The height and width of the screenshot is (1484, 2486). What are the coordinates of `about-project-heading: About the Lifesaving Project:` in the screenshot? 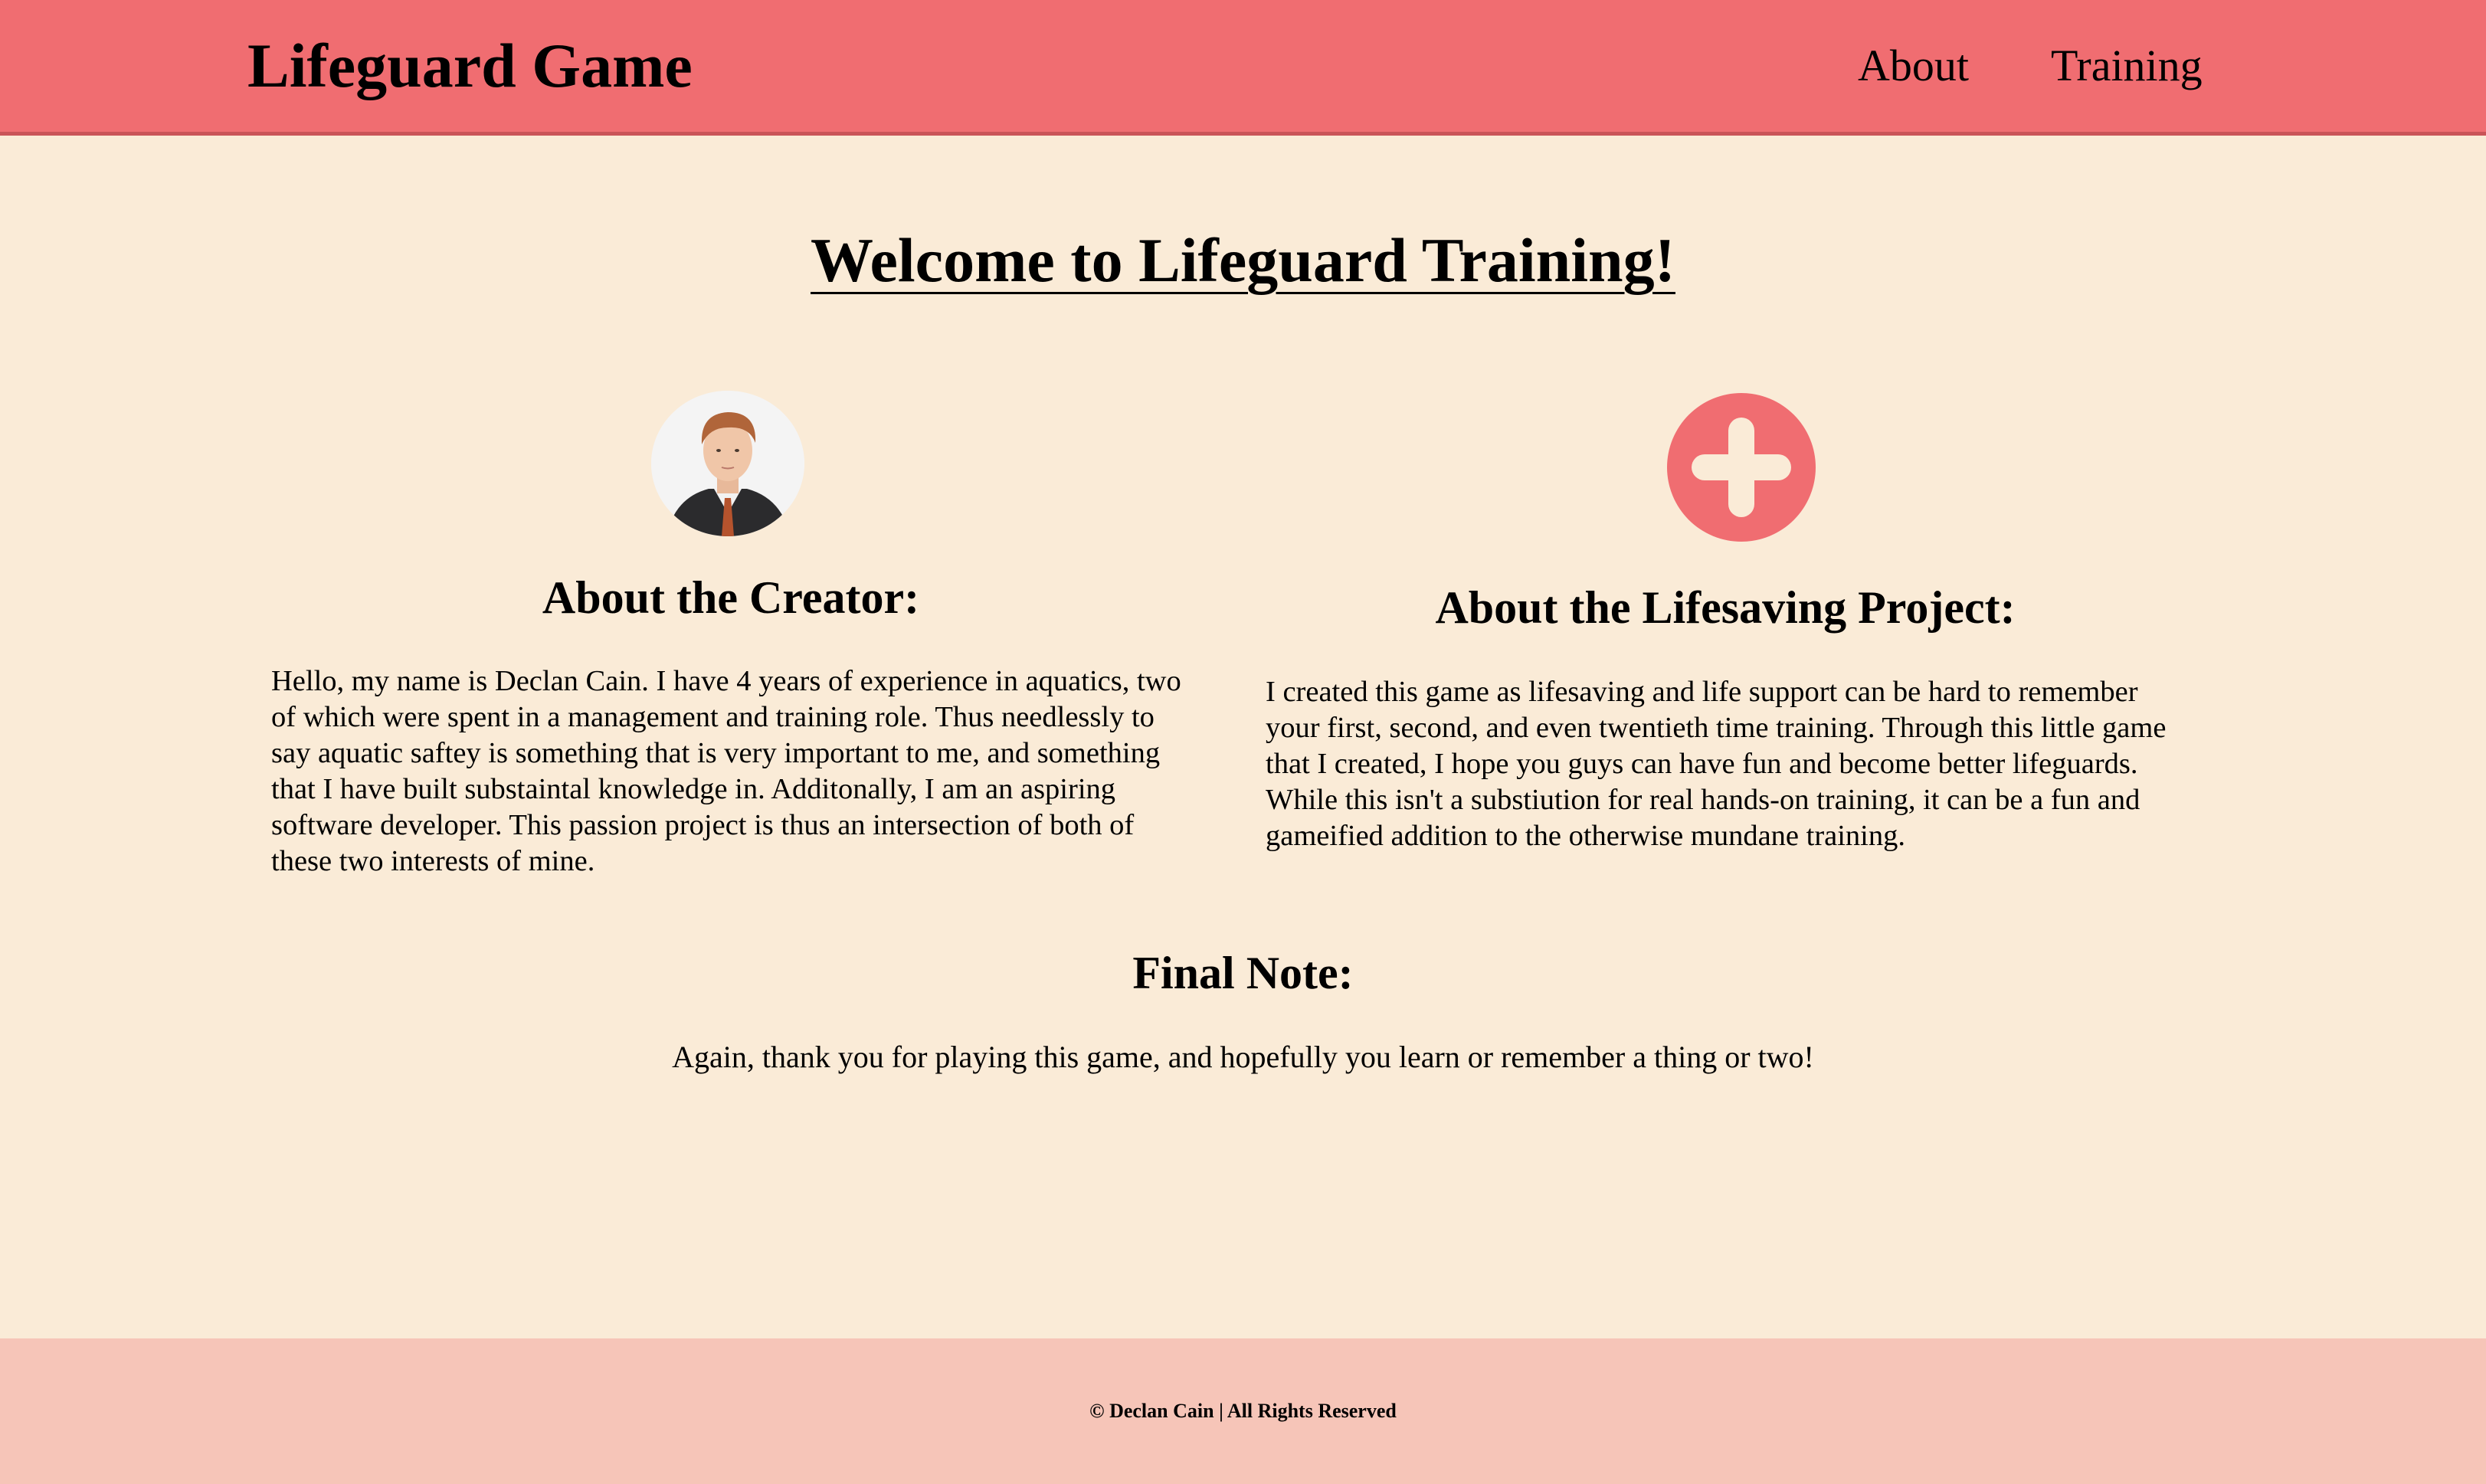 It's located at (1725, 607).